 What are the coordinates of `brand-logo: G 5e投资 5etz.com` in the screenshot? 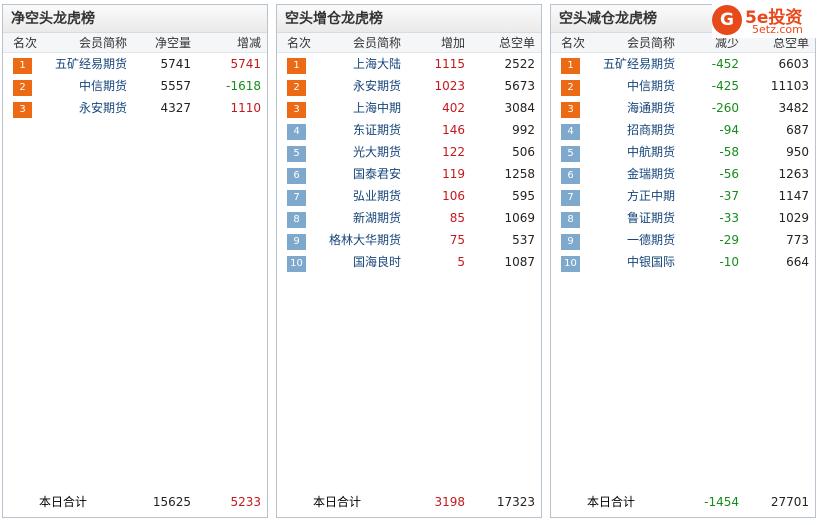 It's located at (765, 20).